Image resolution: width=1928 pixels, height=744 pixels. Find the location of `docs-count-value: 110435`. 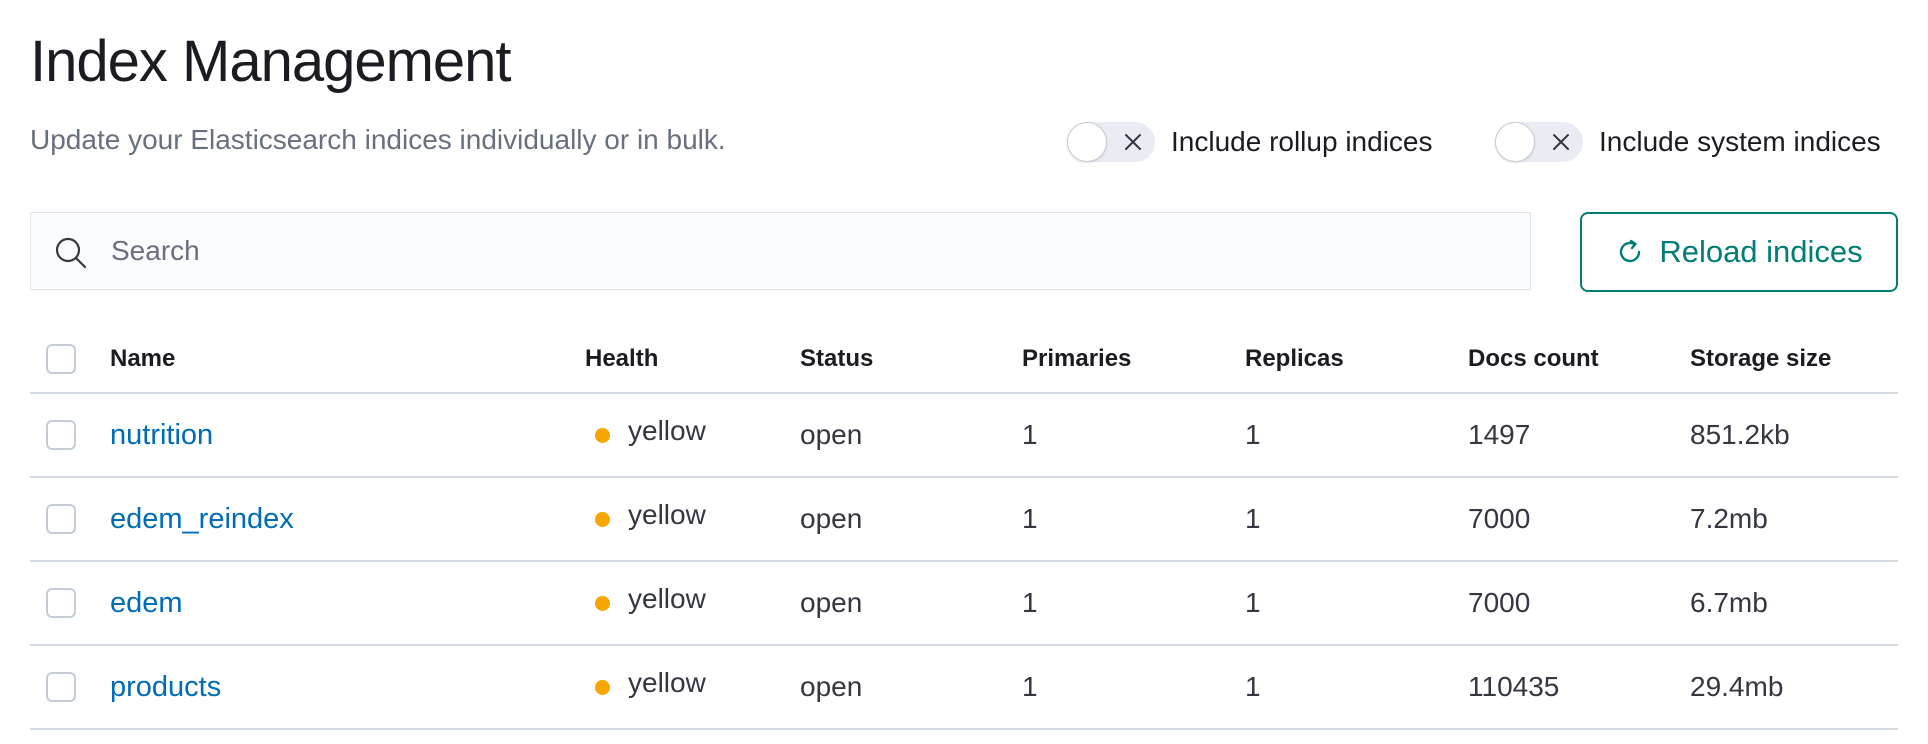

docs-count-value: 110435 is located at coordinates (1514, 686).